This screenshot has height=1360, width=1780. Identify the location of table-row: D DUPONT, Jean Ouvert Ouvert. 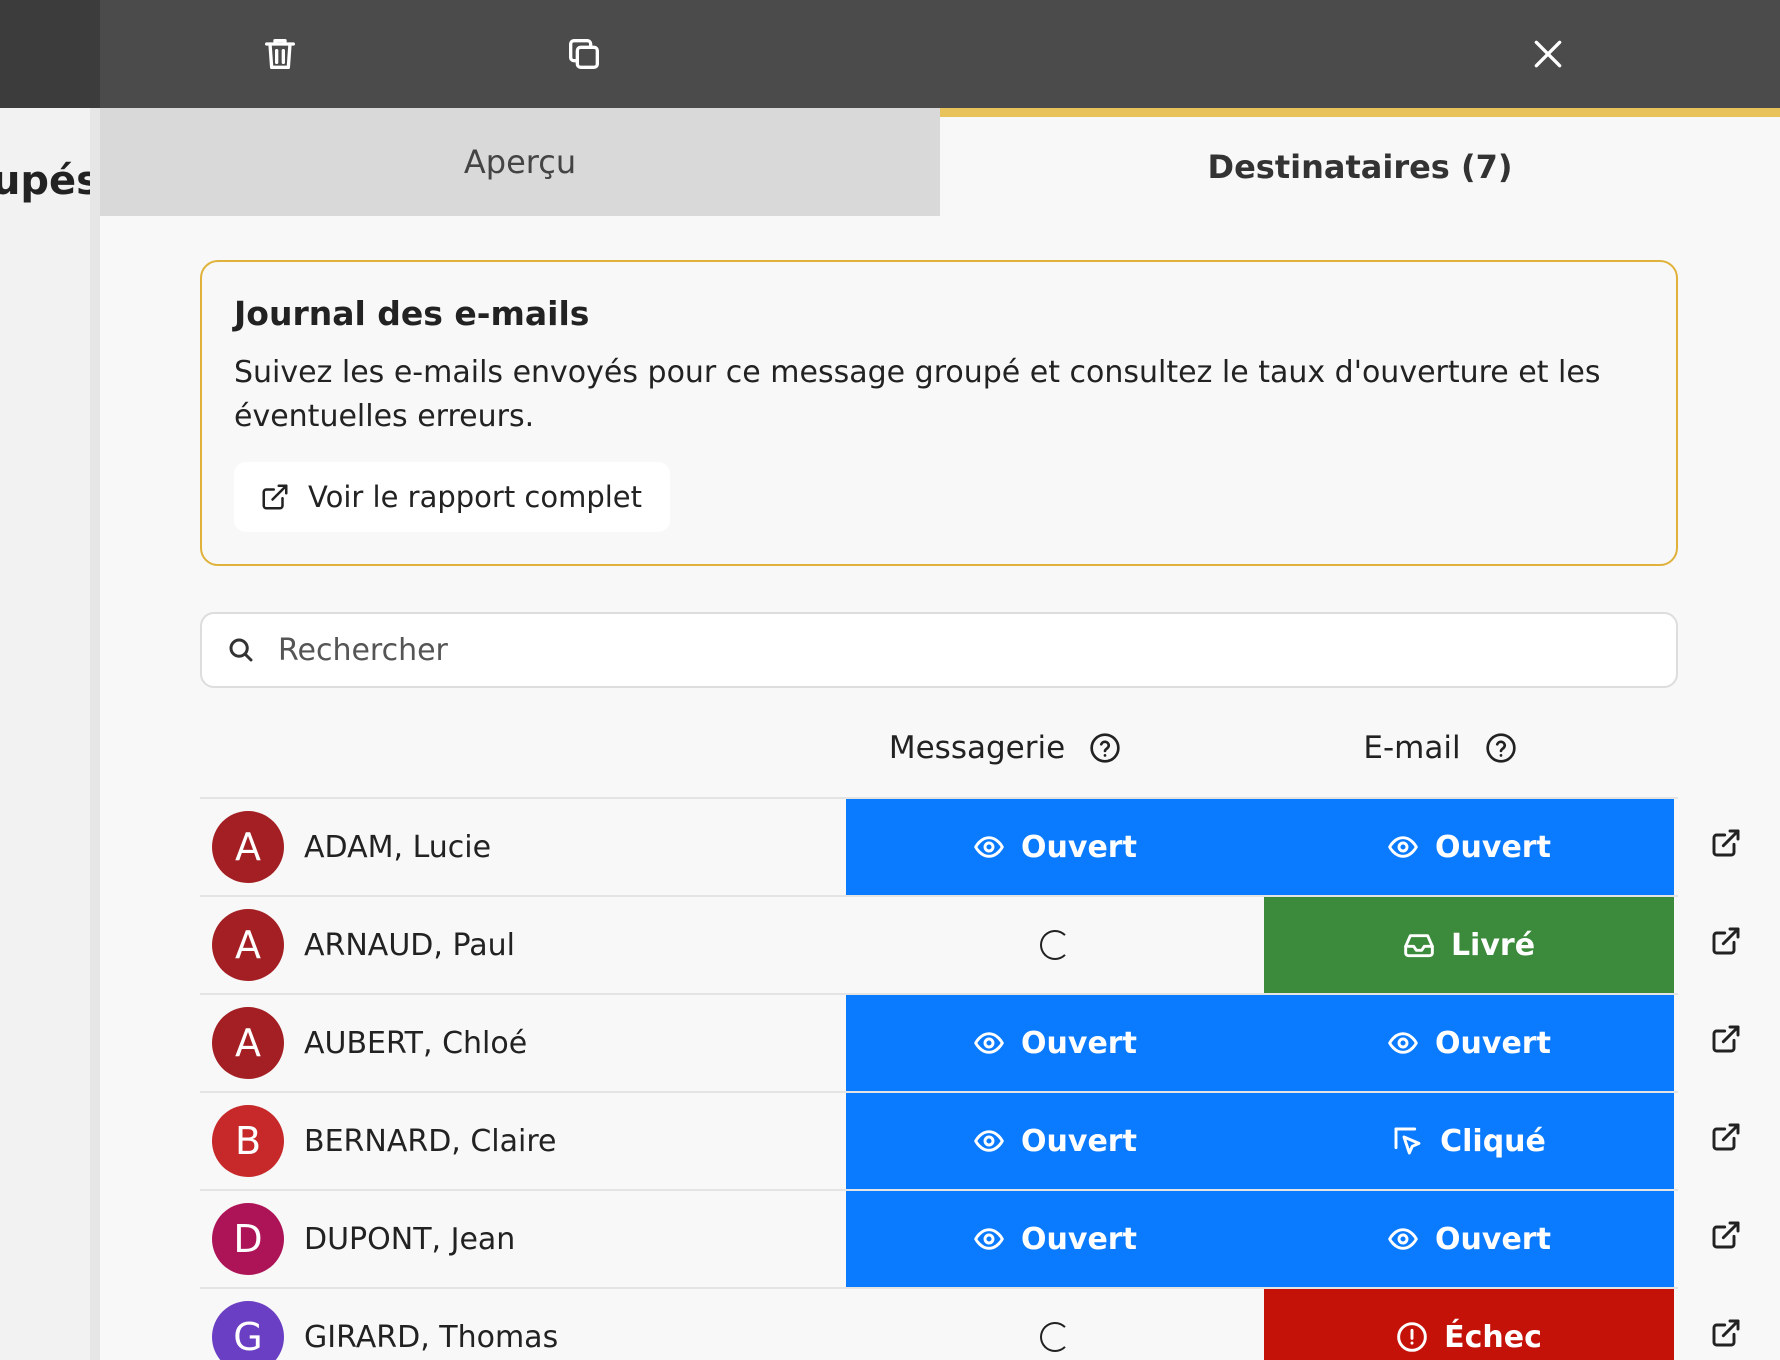
(970, 1238).